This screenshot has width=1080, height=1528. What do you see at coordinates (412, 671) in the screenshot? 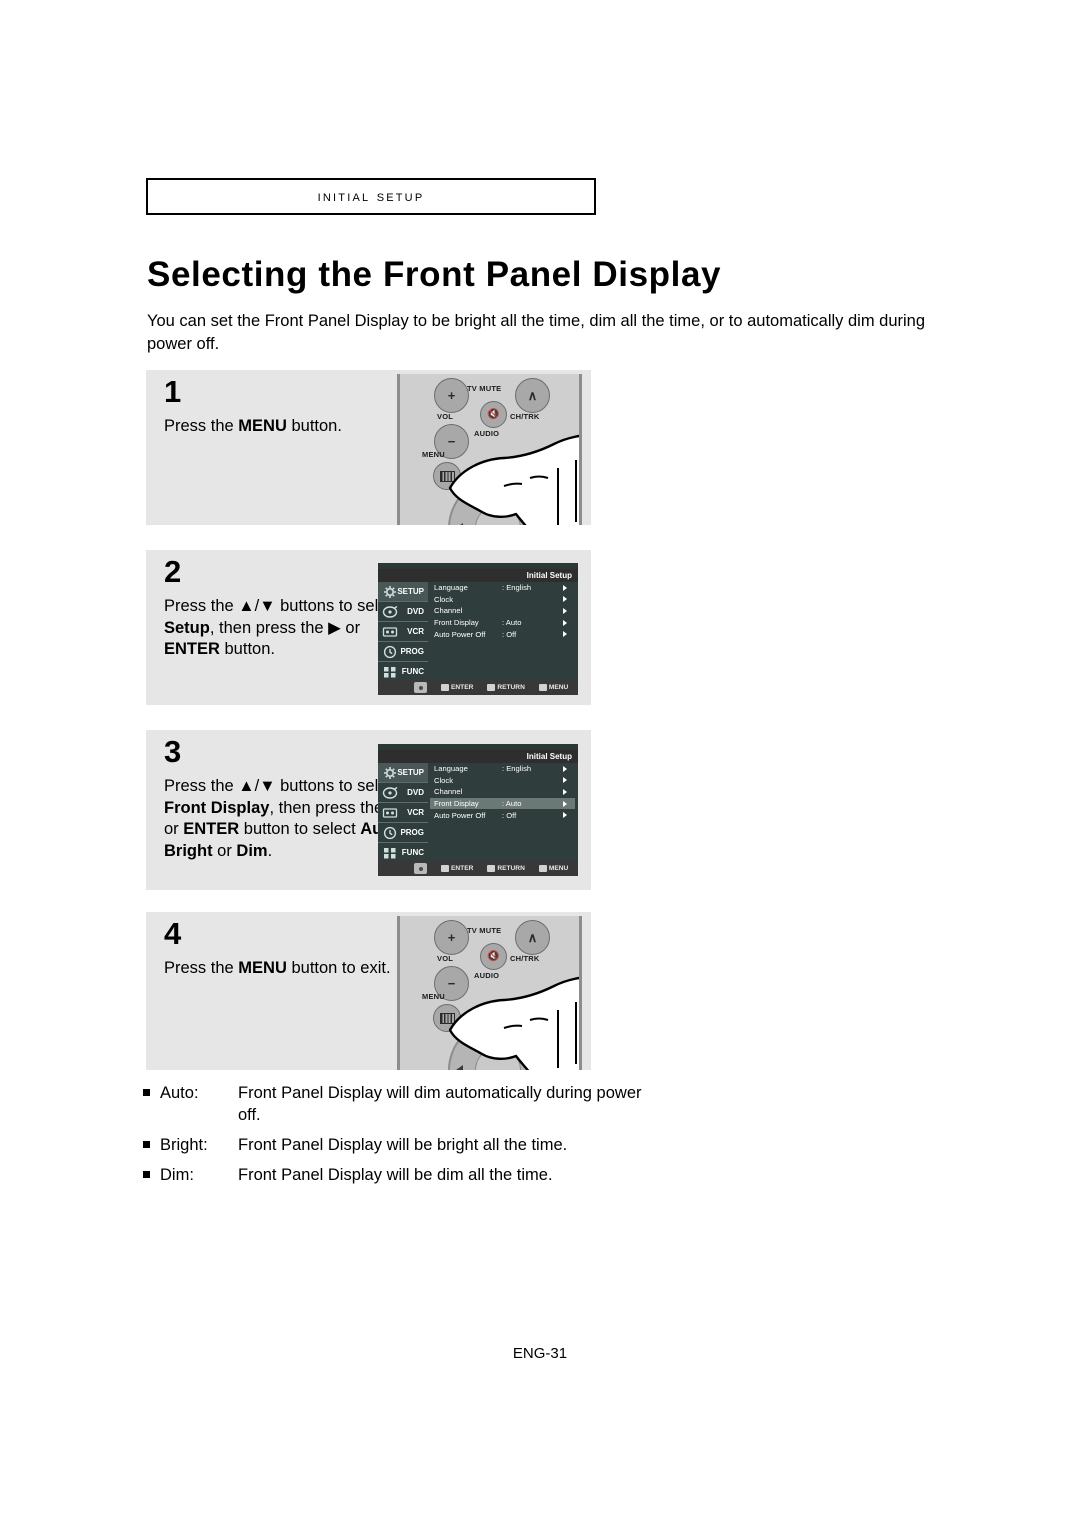
I see `osd-sidebar-item-label: FUNC` at bounding box center [412, 671].